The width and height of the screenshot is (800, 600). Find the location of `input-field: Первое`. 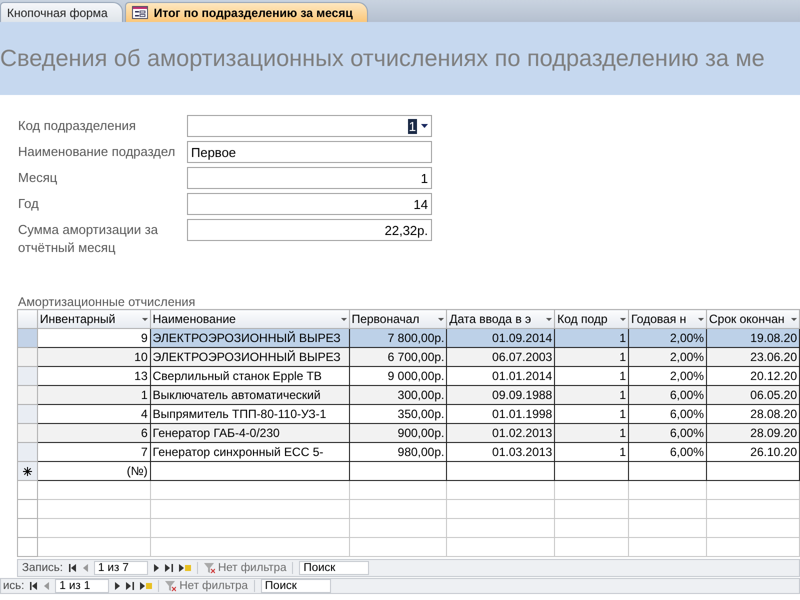

input-field: Первое is located at coordinates (309, 152).